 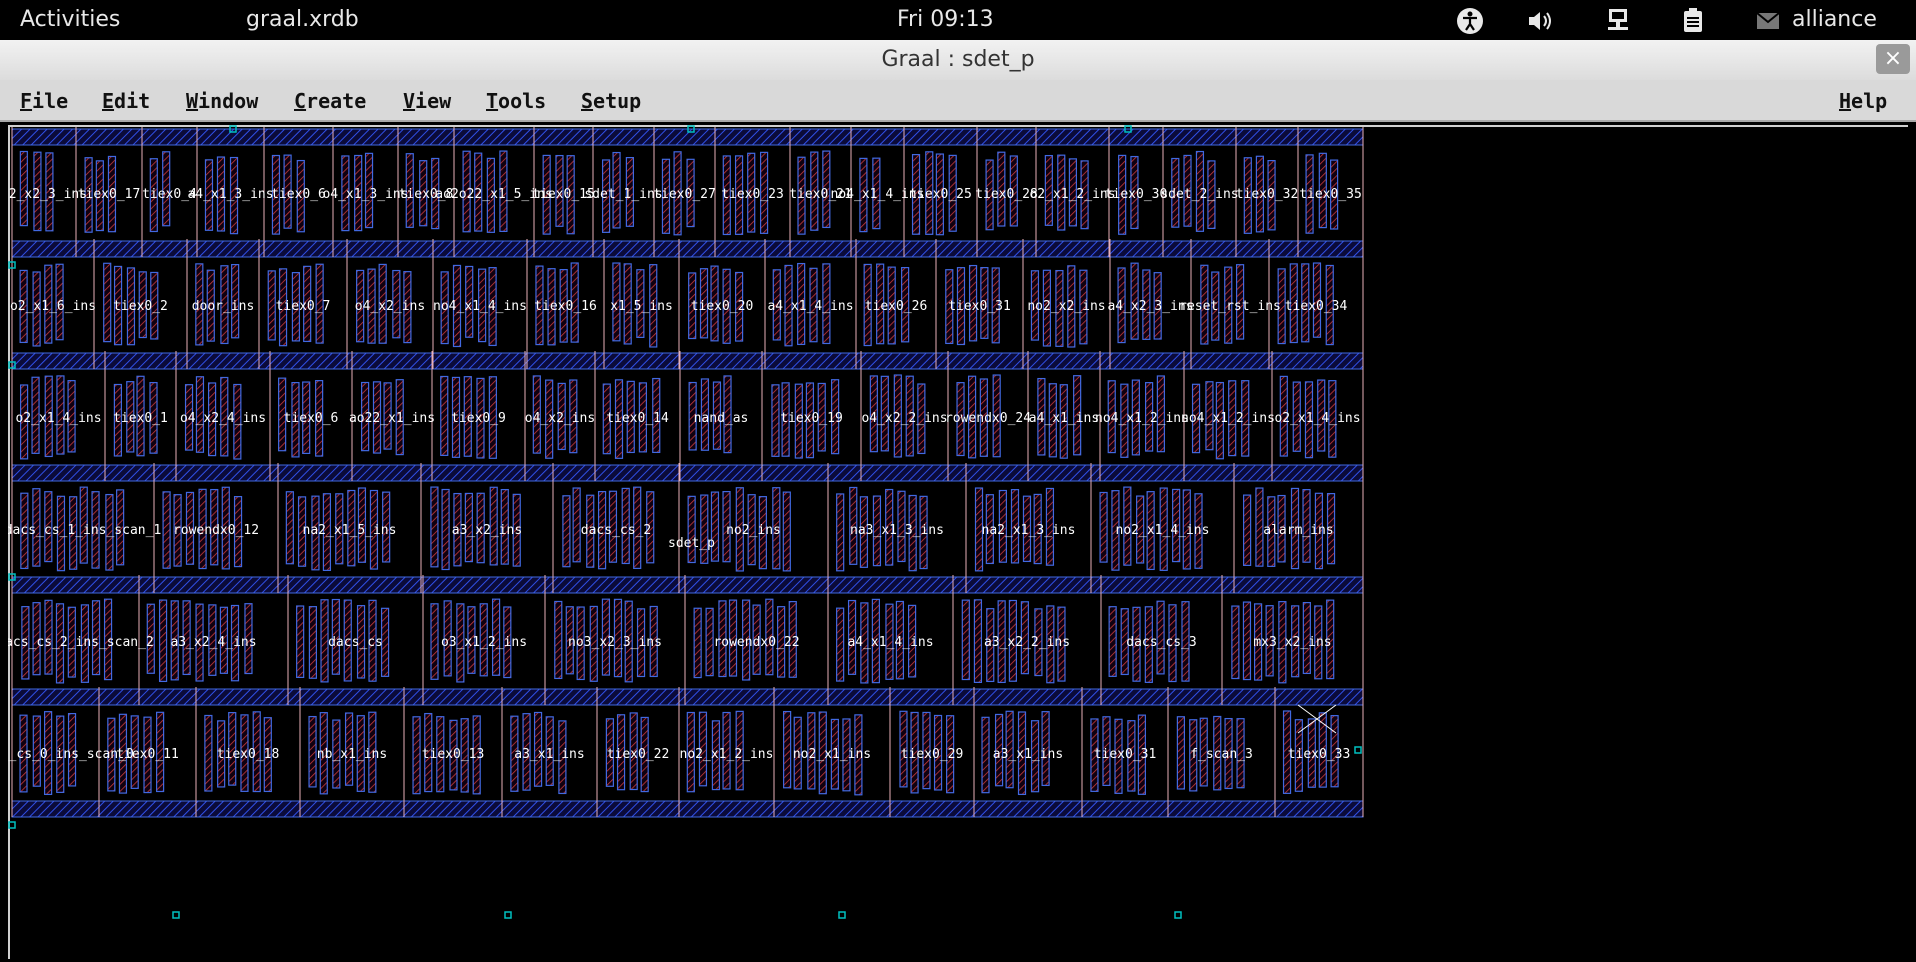 I want to click on cell-name-label: dacs_cs_1_ins_scan_1, so click(x=84, y=530).